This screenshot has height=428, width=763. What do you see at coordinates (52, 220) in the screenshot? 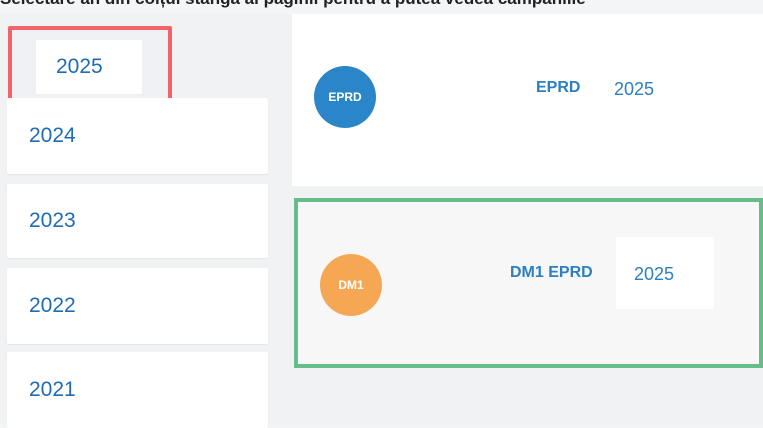
I see `year-label: 2023` at bounding box center [52, 220].